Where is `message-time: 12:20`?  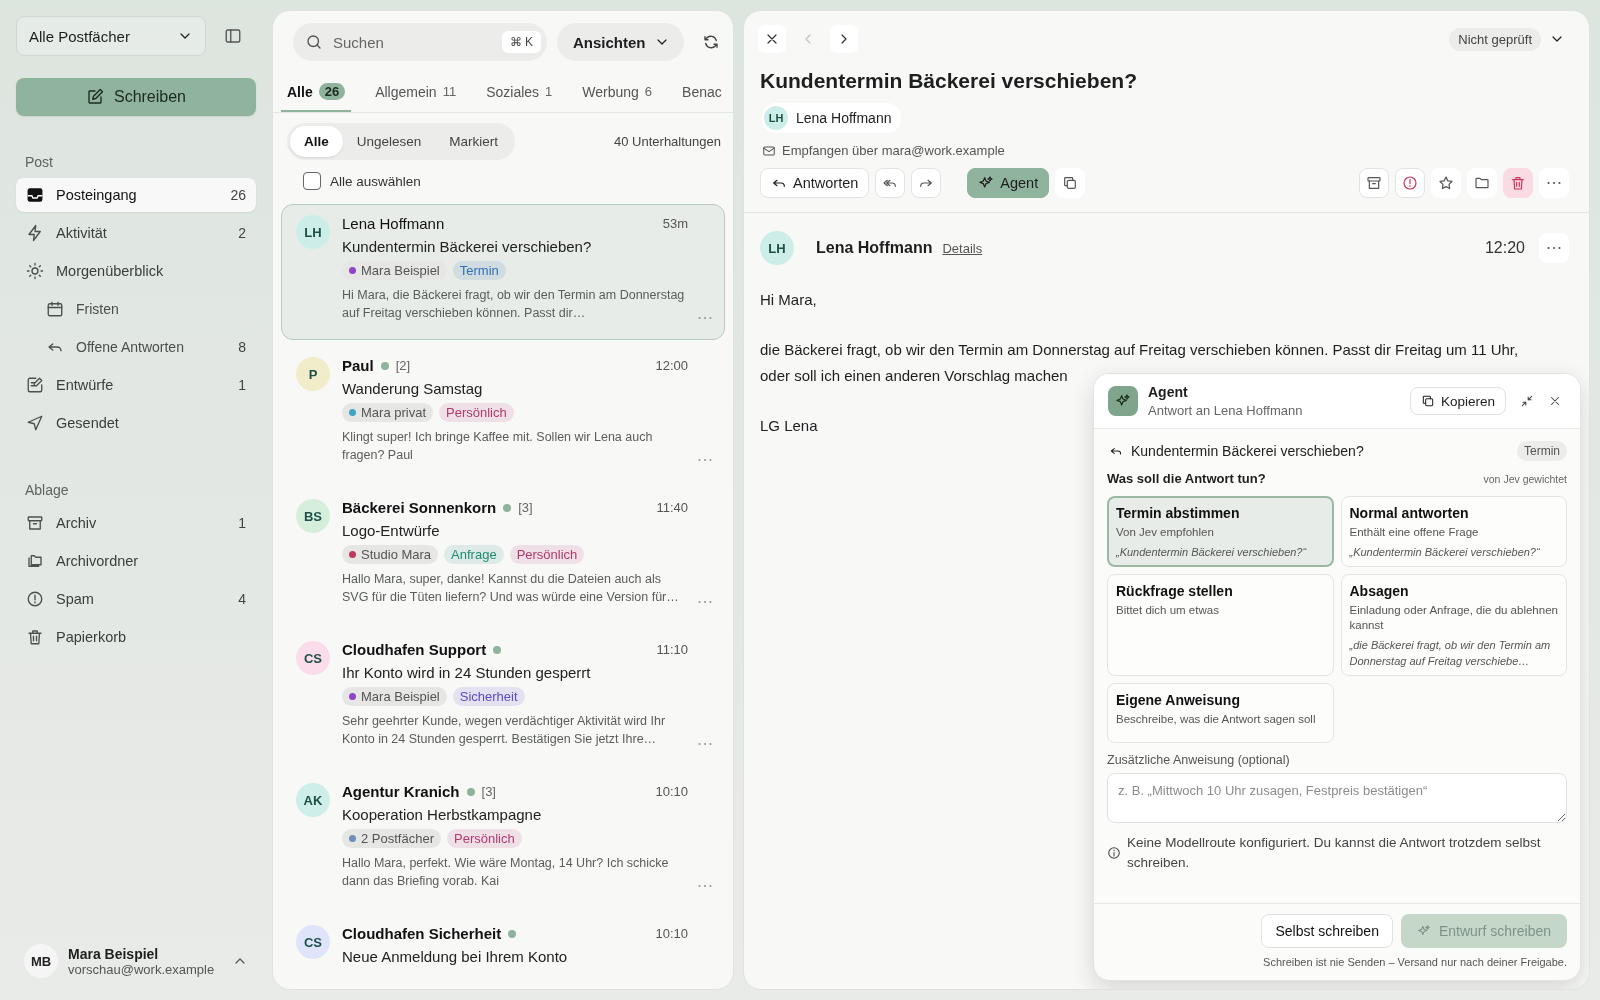 message-time: 12:20 is located at coordinates (1504, 248).